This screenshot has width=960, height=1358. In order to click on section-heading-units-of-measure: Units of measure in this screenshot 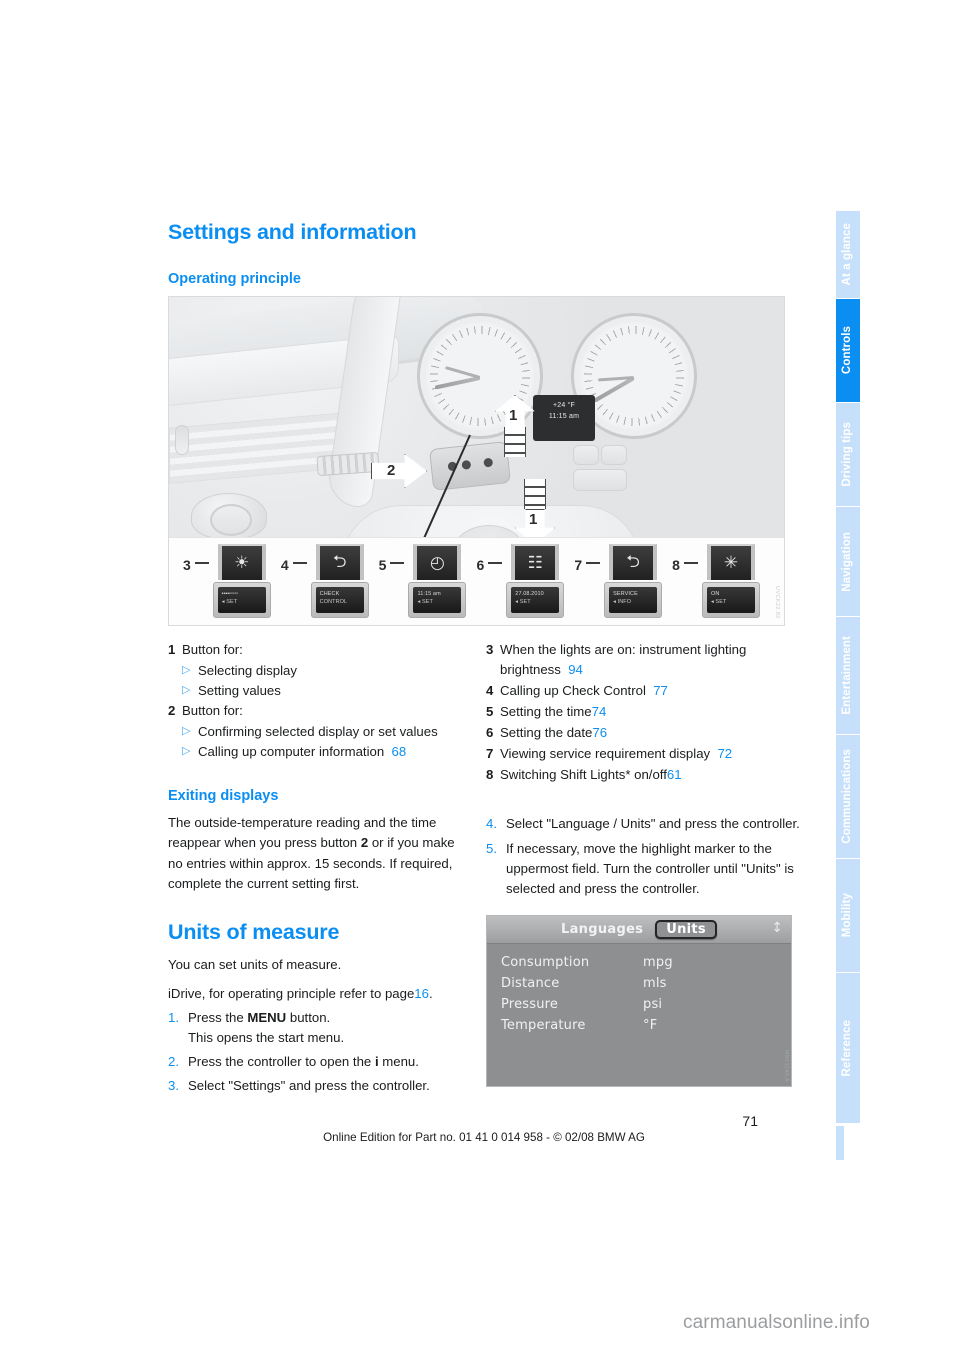, I will do `click(254, 931)`.